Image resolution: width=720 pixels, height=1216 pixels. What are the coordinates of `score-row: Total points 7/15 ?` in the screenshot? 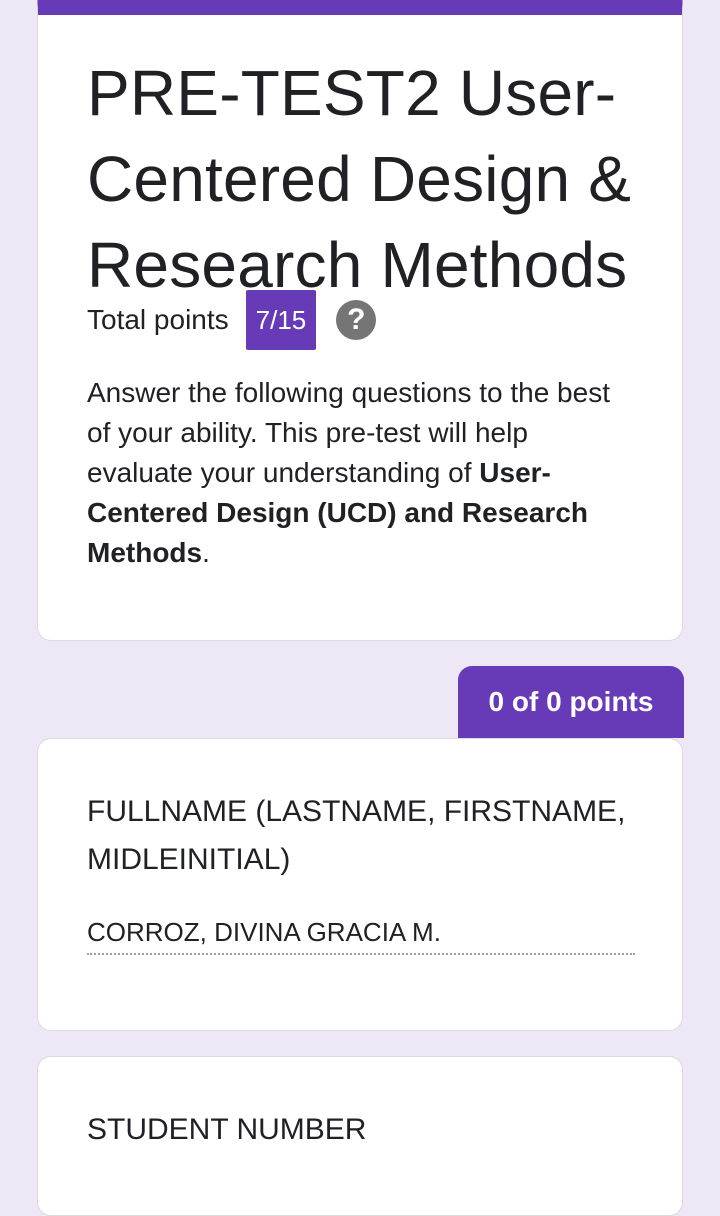 It's located at (232, 320).